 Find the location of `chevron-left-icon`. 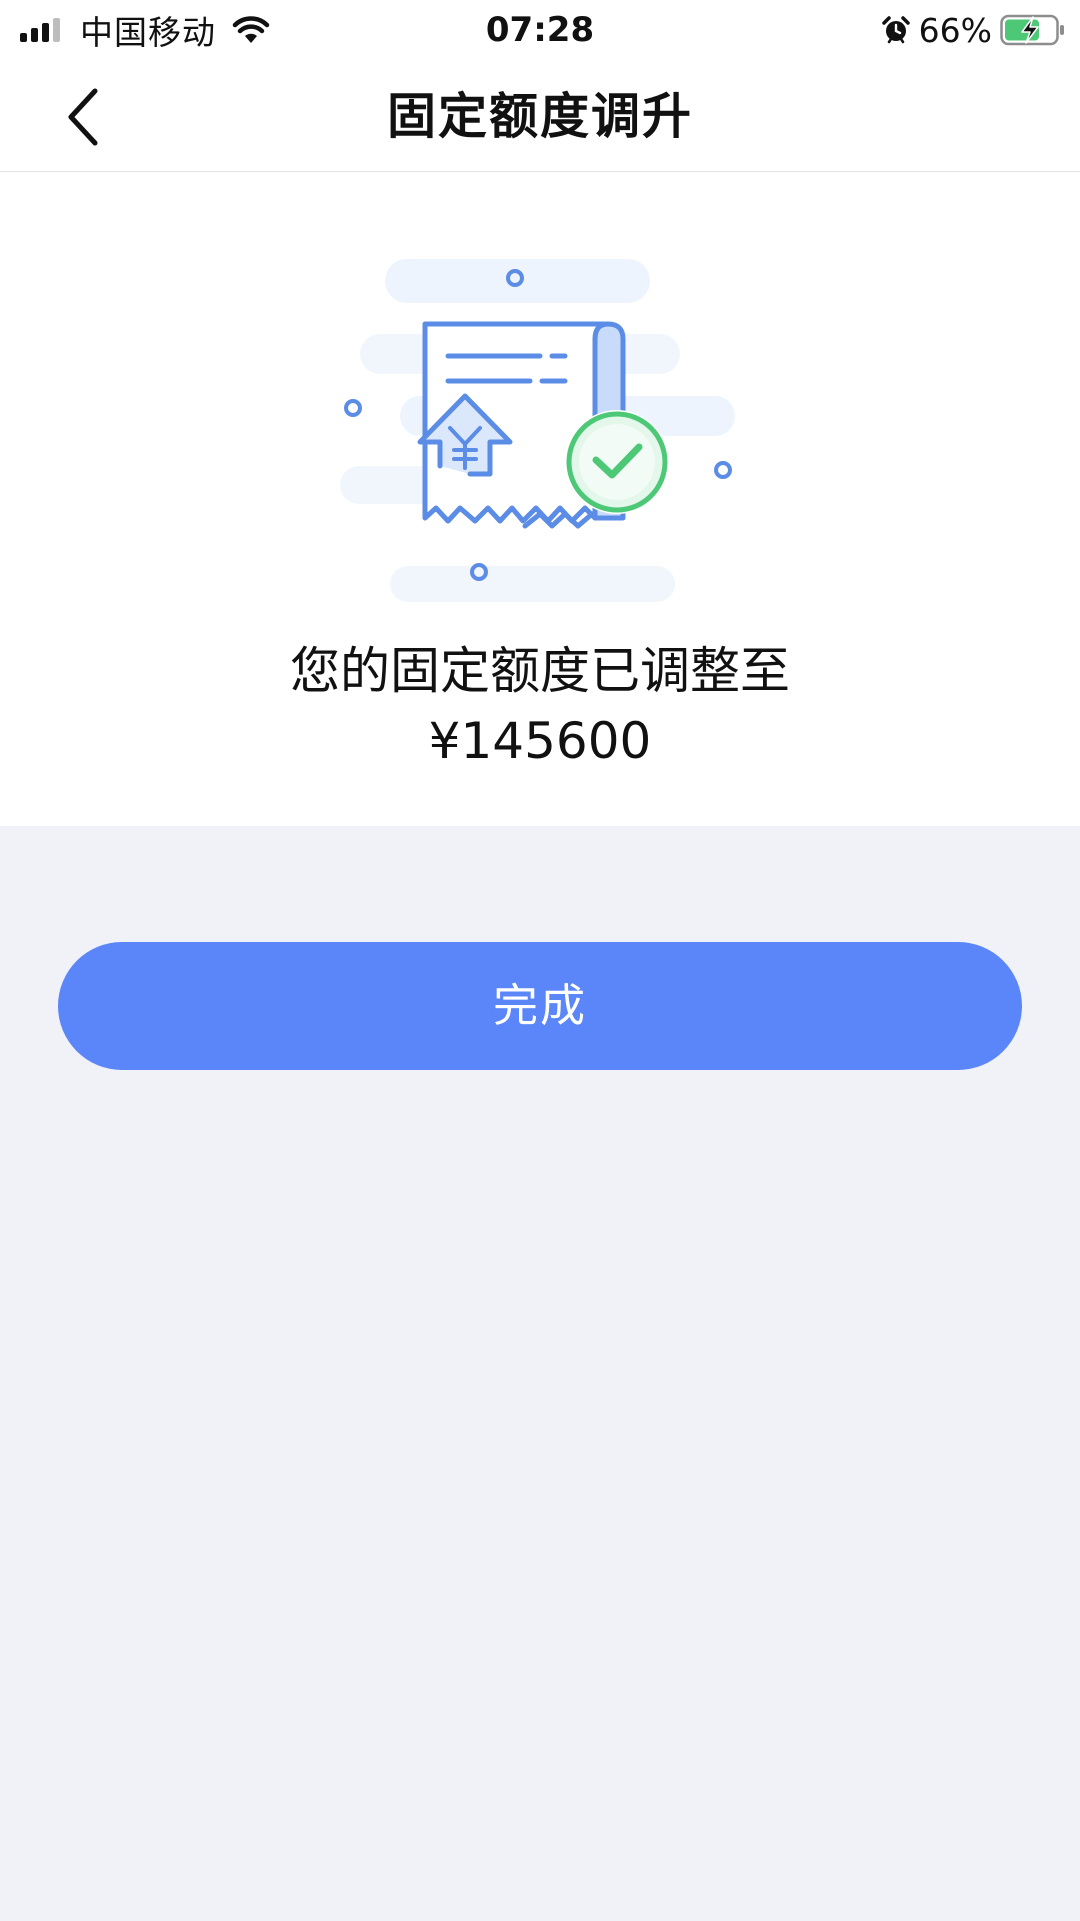

chevron-left-icon is located at coordinates (83, 117).